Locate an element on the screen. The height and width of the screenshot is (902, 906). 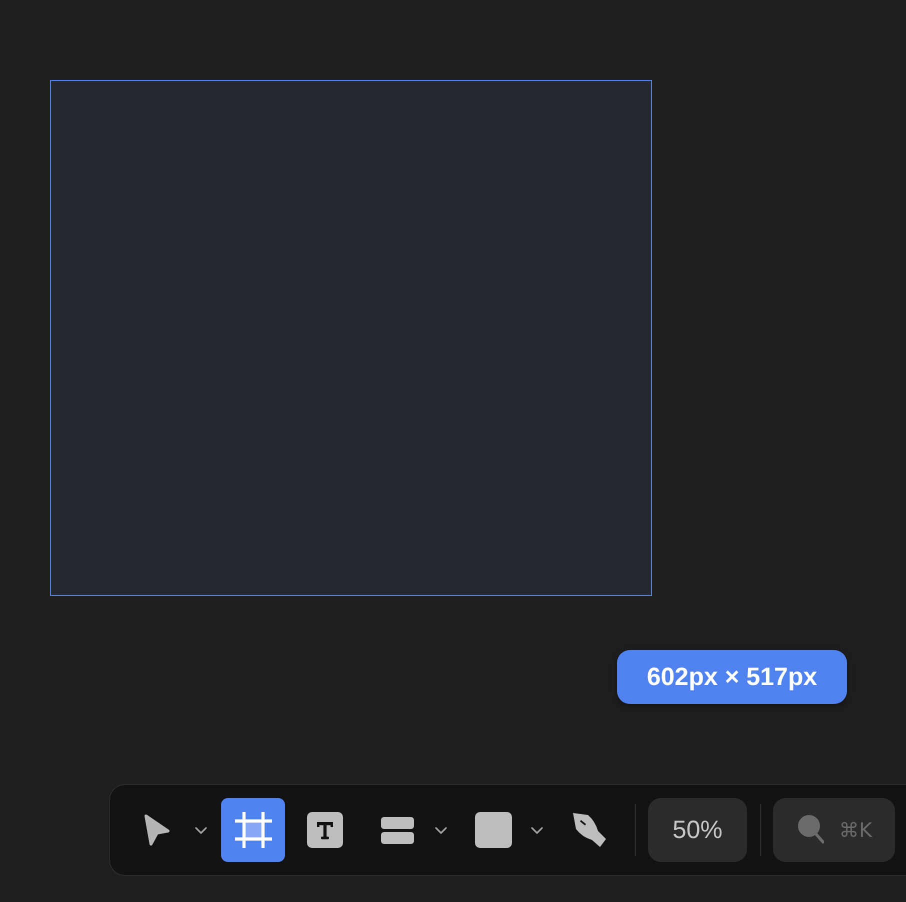
frame-icon is located at coordinates (253, 830).